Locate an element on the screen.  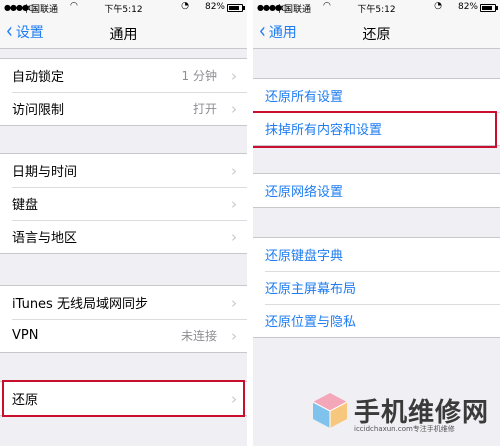
list-item-vpn: VPN 未连接 › is located at coordinates (123, 335).